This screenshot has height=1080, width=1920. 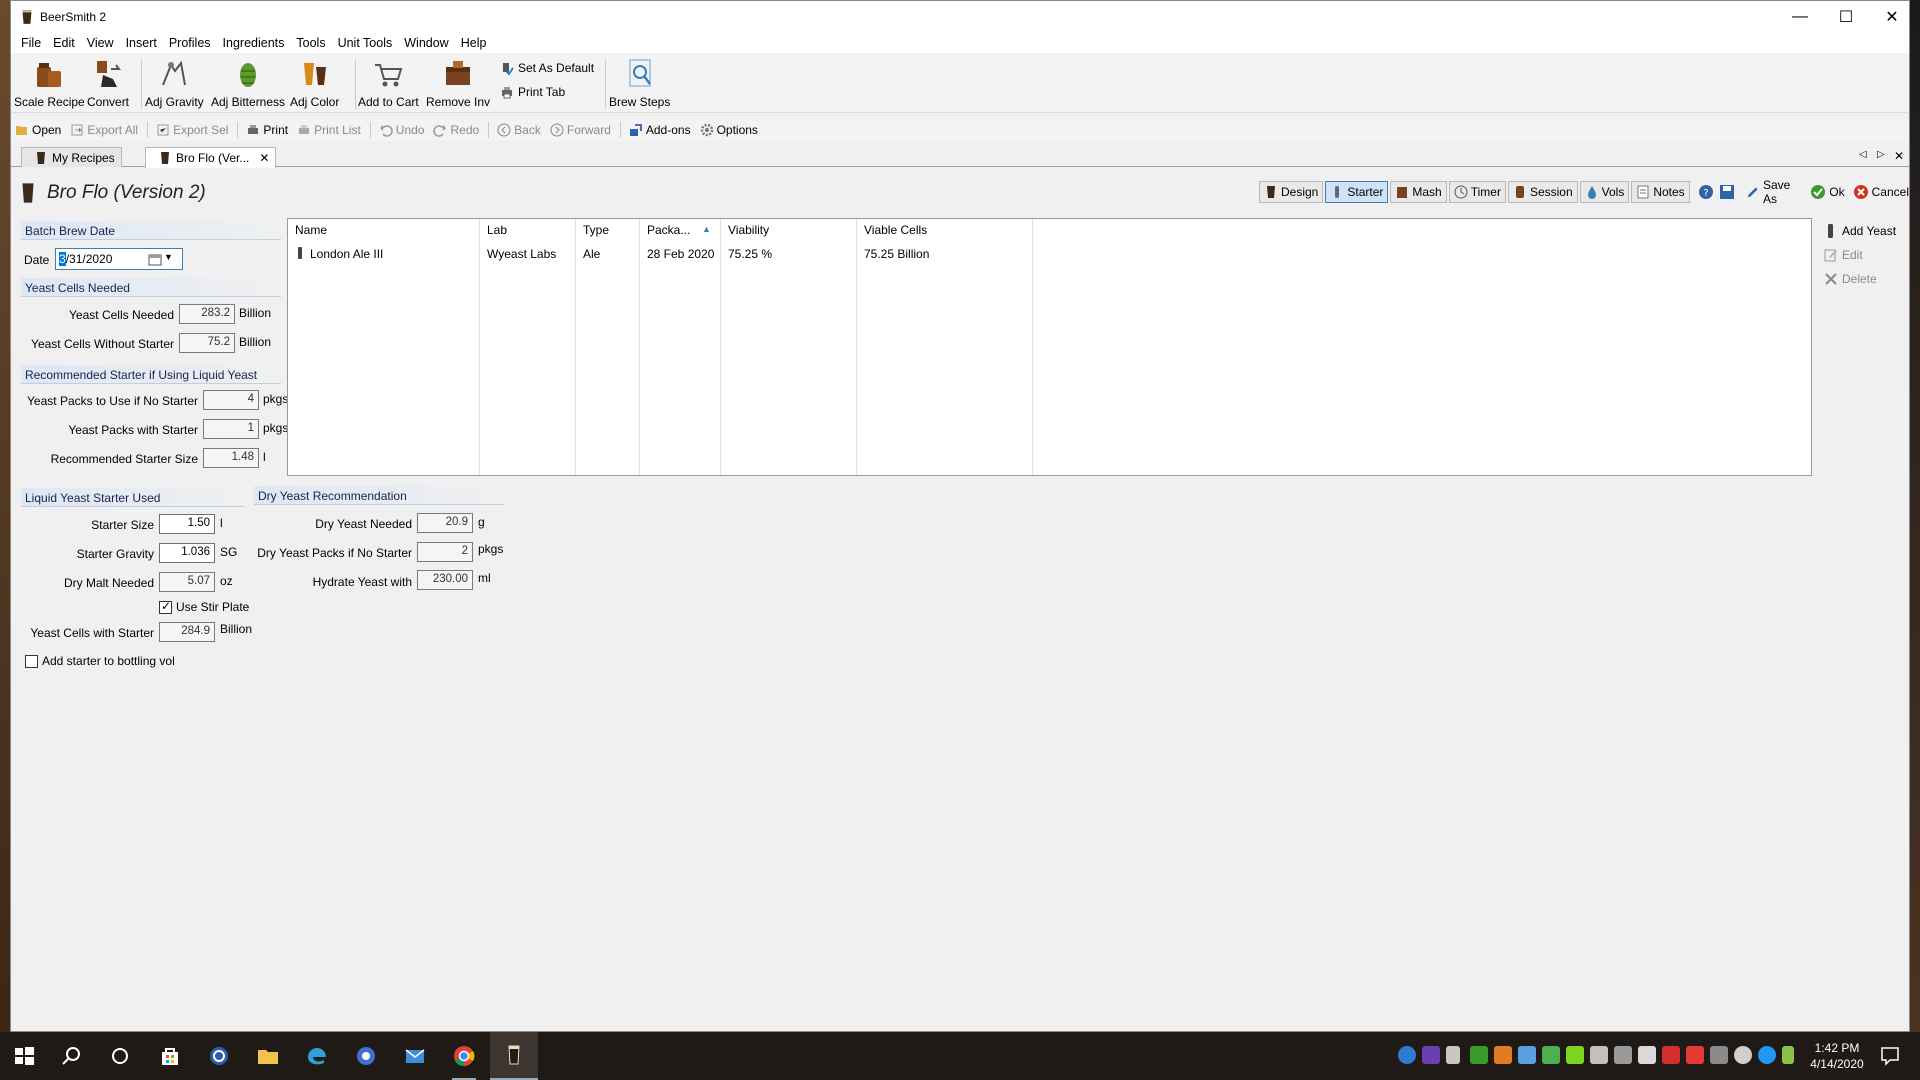 I want to click on starter-view-button: Starter, so click(x=1357, y=192).